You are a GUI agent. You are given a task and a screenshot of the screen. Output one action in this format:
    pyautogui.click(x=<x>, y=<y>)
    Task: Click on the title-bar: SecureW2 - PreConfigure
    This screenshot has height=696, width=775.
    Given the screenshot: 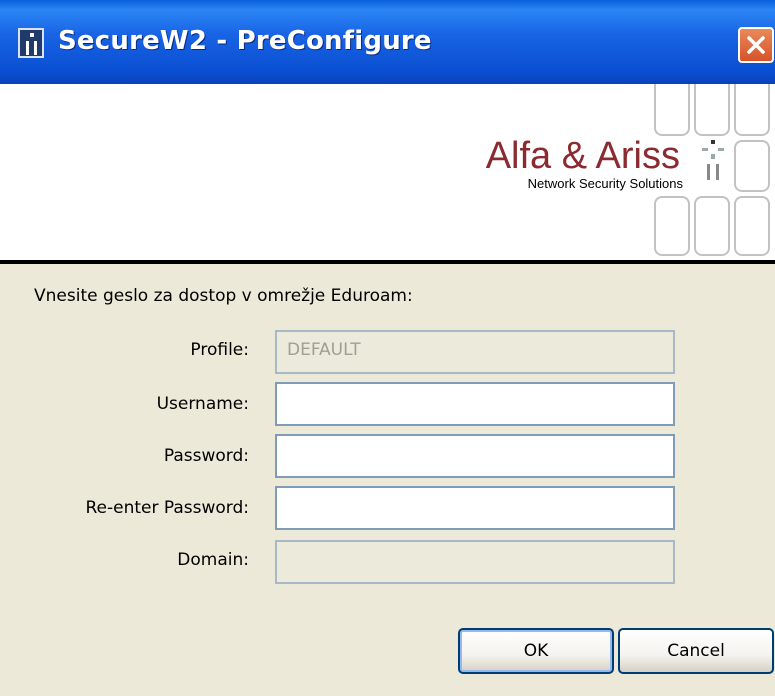 What is the action you would take?
    pyautogui.click(x=387, y=42)
    